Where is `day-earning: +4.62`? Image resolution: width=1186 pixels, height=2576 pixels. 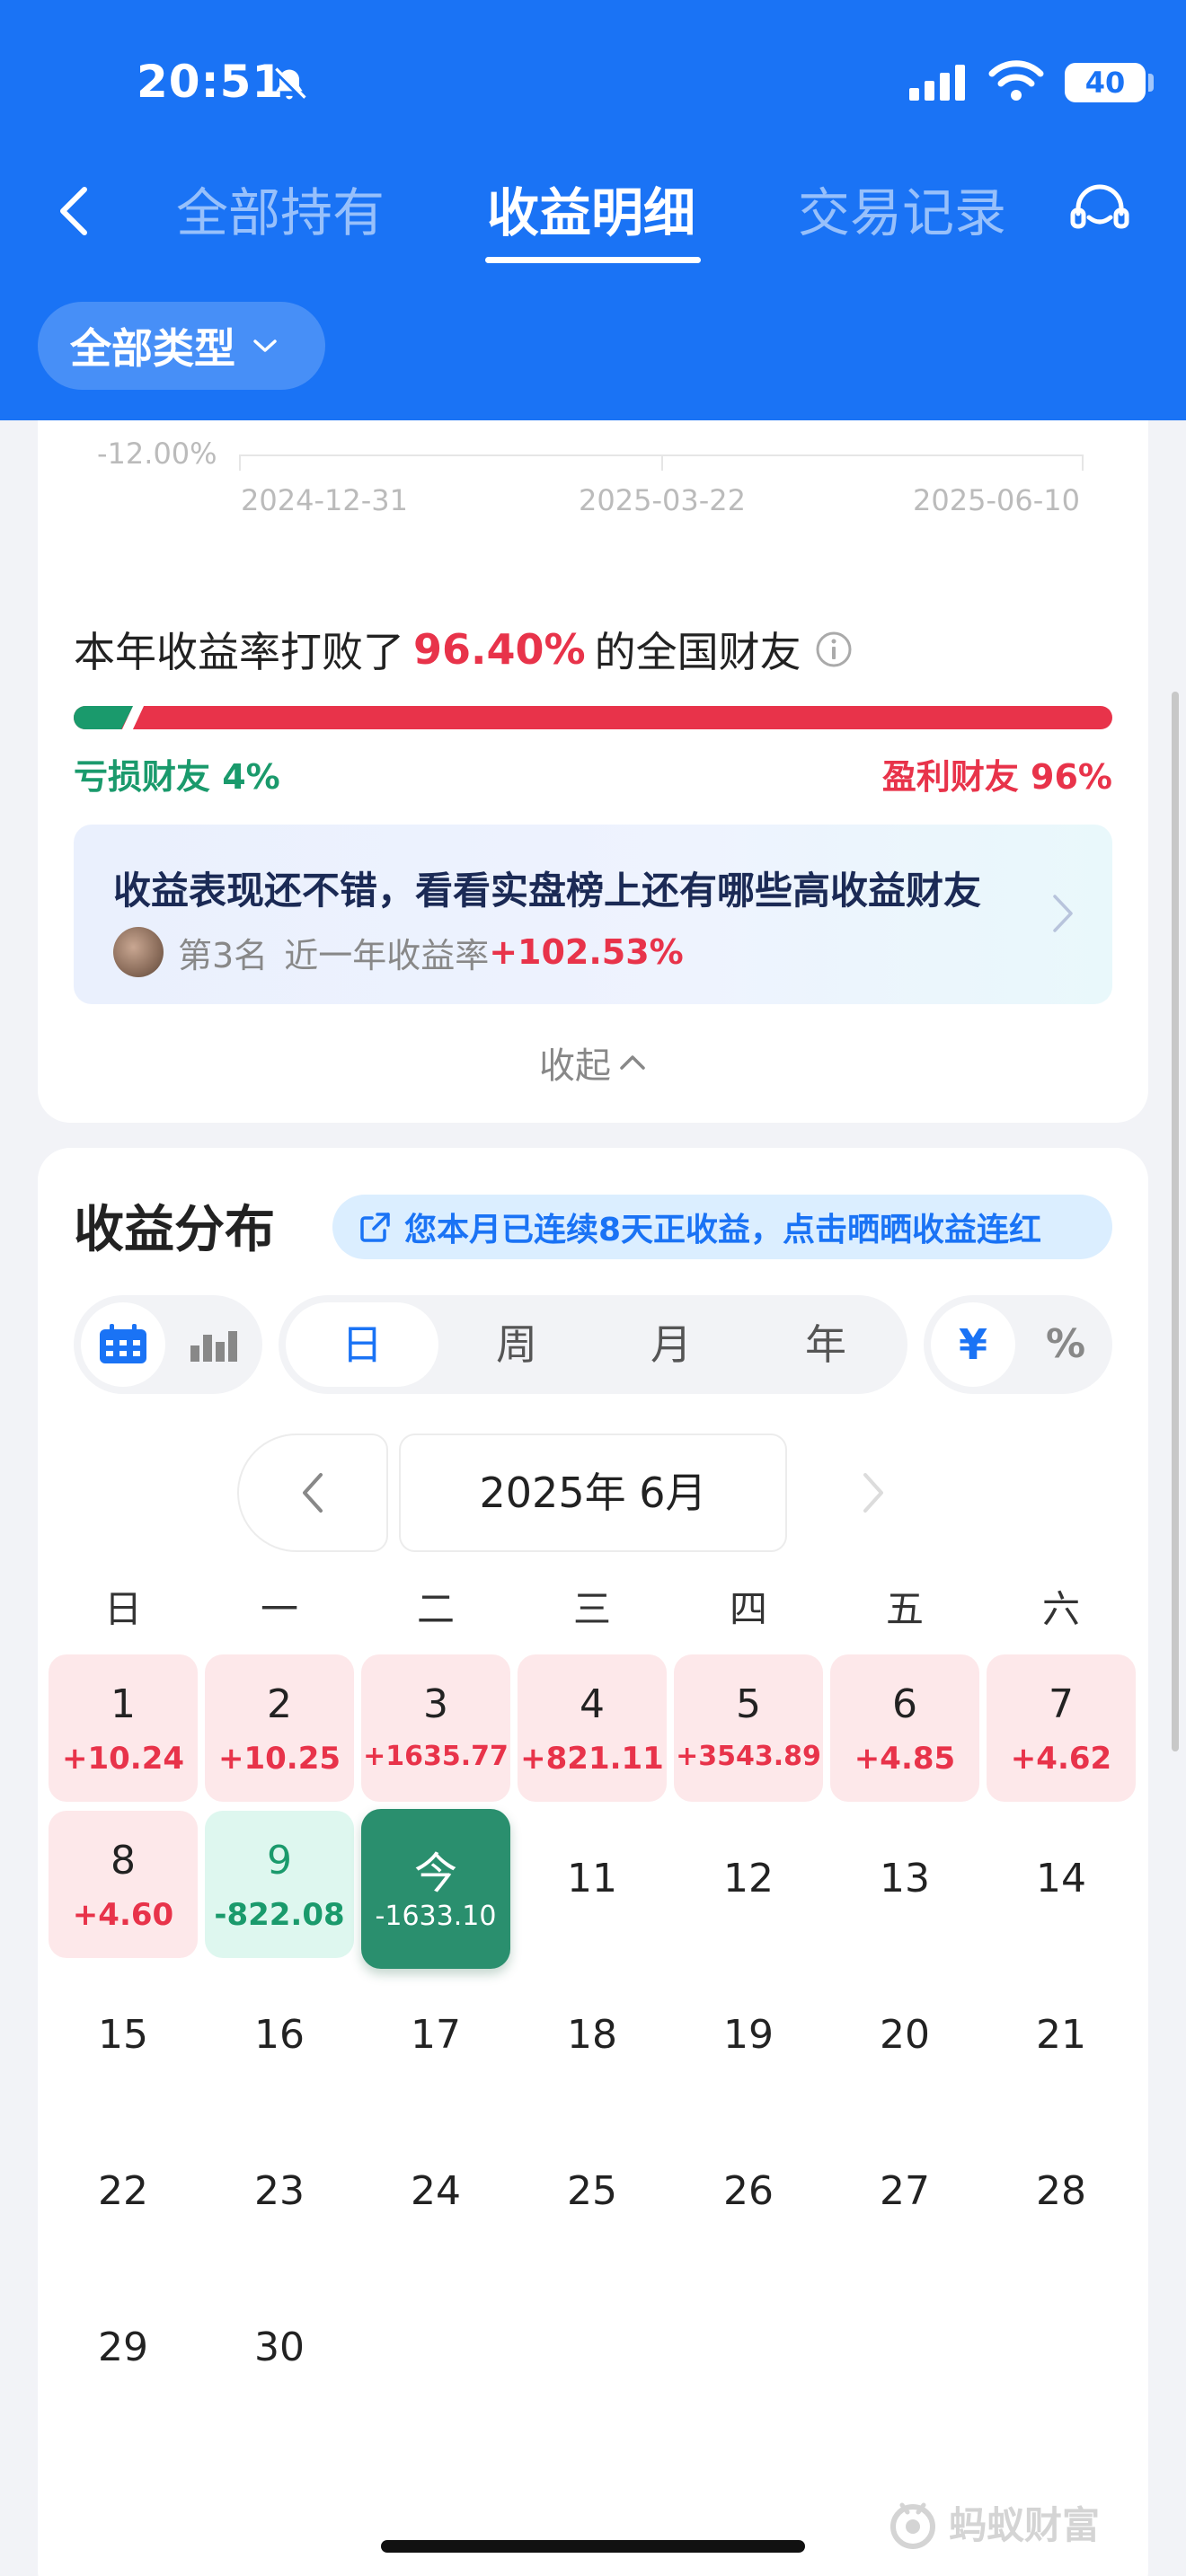
day-earning: +4.62 is located at coordinates (1061, 1759).